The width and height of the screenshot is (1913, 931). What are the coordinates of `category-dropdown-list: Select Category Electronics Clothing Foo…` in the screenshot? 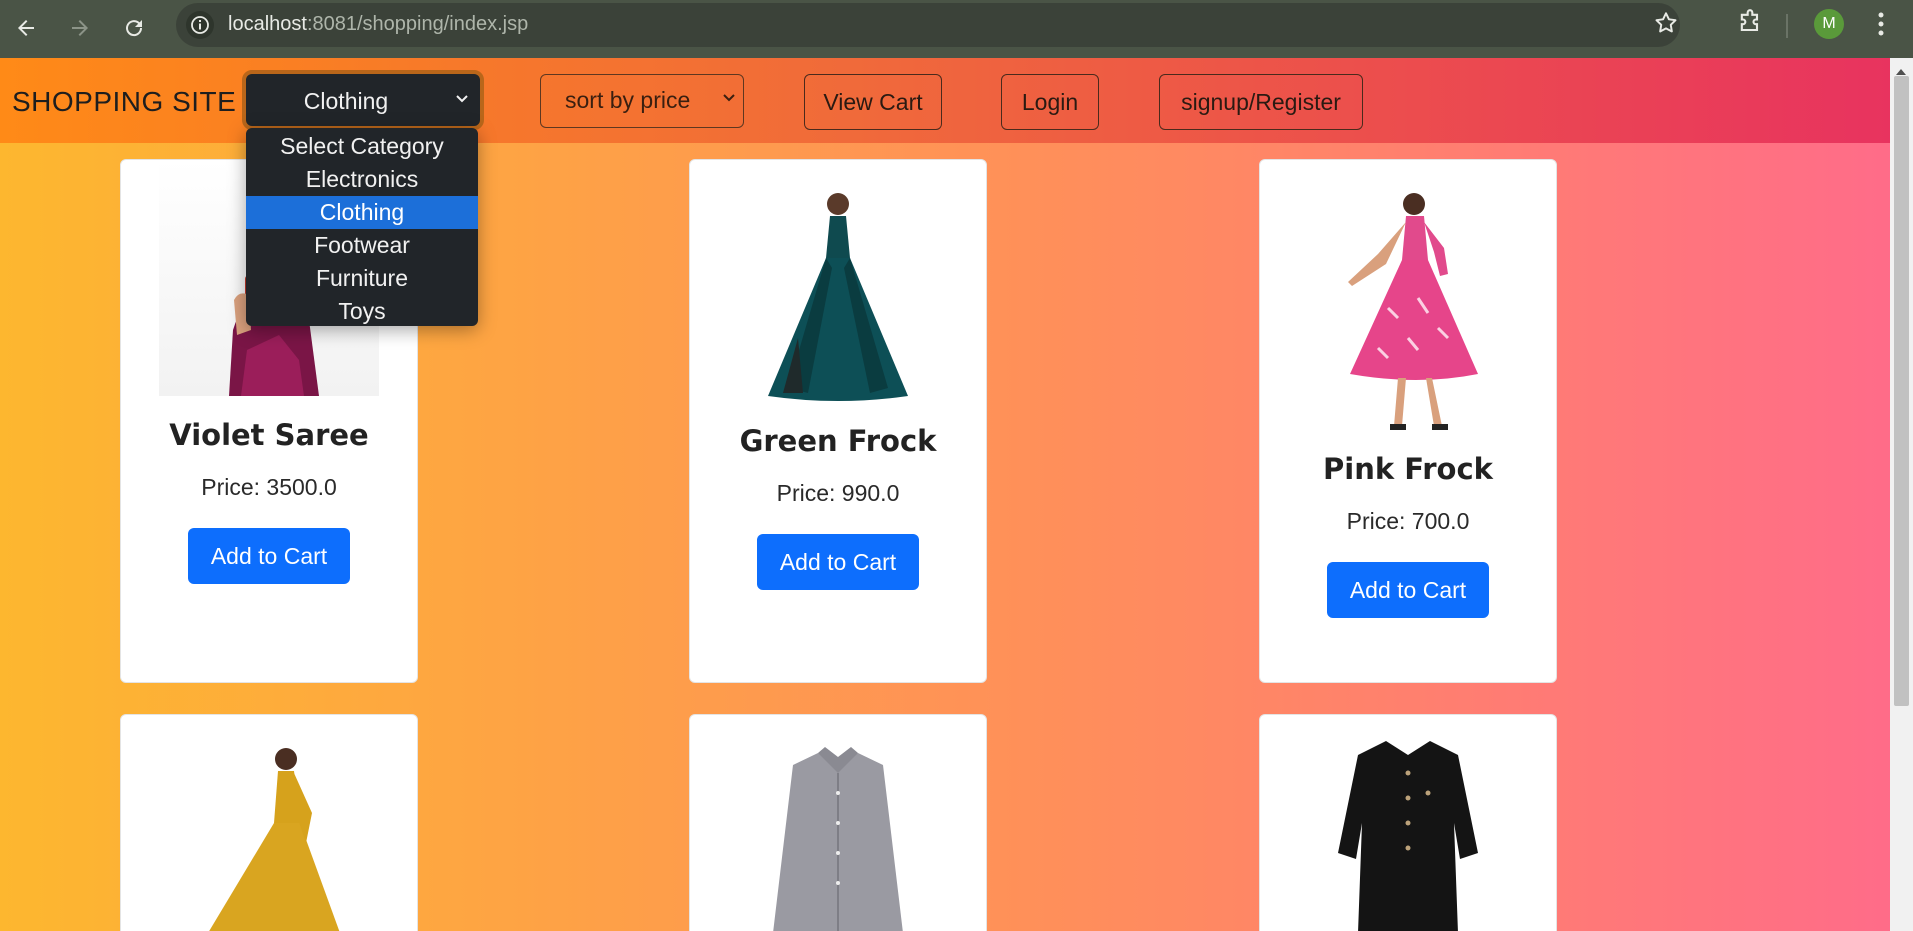 It's located at (362, 227).